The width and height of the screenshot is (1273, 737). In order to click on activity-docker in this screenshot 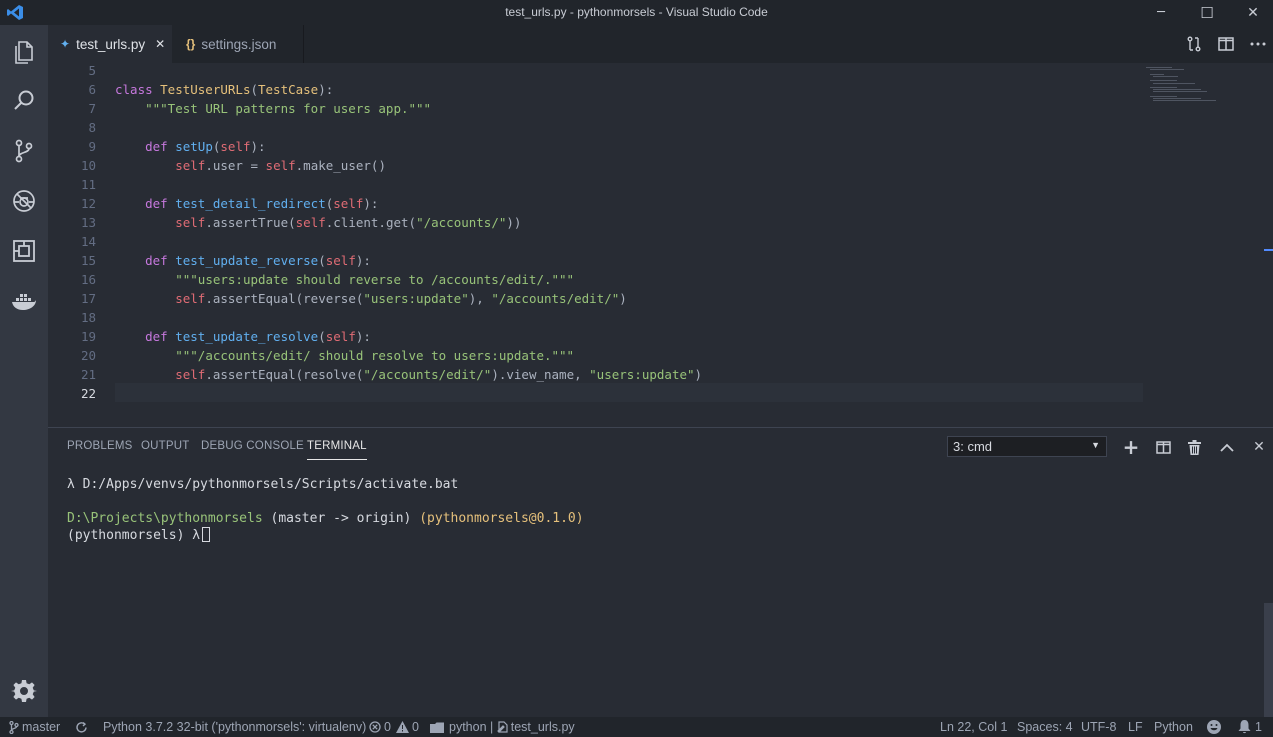, I will do `click(24, 301)`.